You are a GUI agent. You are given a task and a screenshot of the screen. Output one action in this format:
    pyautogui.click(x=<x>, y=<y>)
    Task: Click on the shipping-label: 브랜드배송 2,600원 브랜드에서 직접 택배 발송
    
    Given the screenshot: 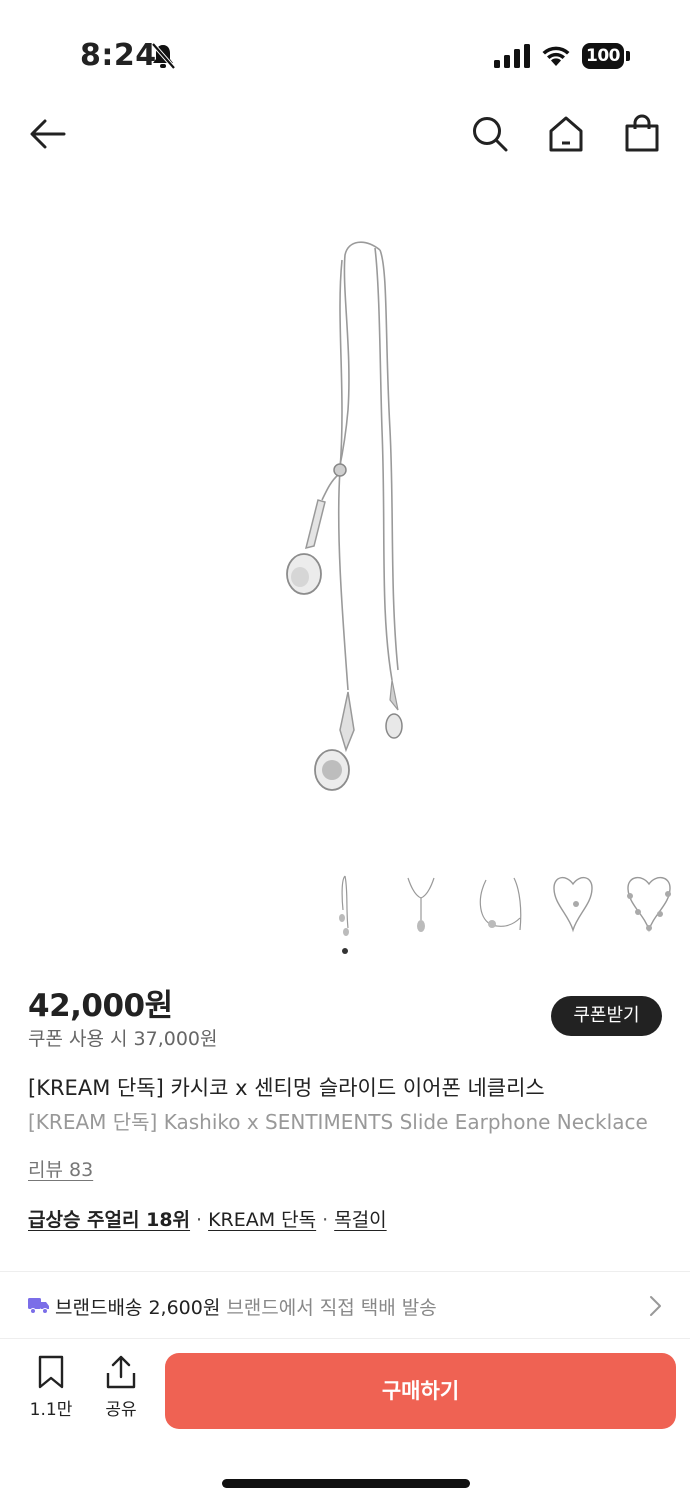 What is the action you would take?
    pyautogui.click(x=246, y=1306)
    